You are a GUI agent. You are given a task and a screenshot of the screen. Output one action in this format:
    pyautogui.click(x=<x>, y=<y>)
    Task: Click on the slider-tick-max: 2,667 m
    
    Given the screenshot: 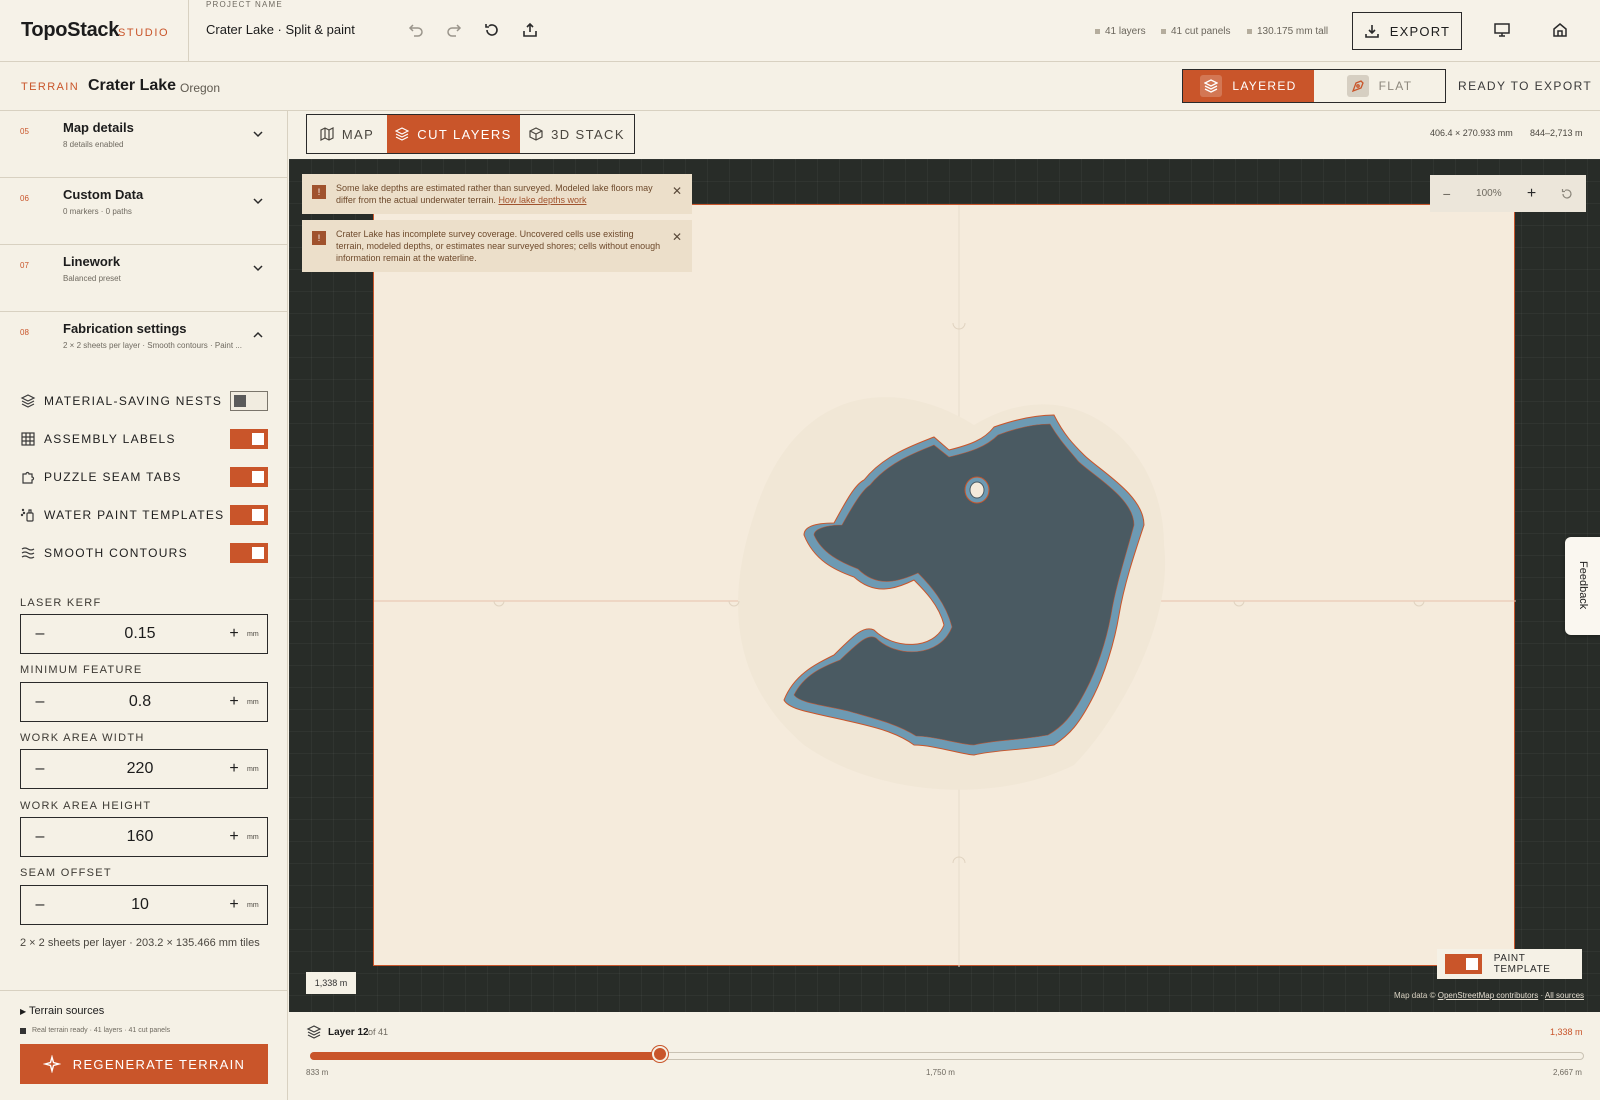 What is the action you would take?
    pyautogui.click(x=1567, y=1072)
    